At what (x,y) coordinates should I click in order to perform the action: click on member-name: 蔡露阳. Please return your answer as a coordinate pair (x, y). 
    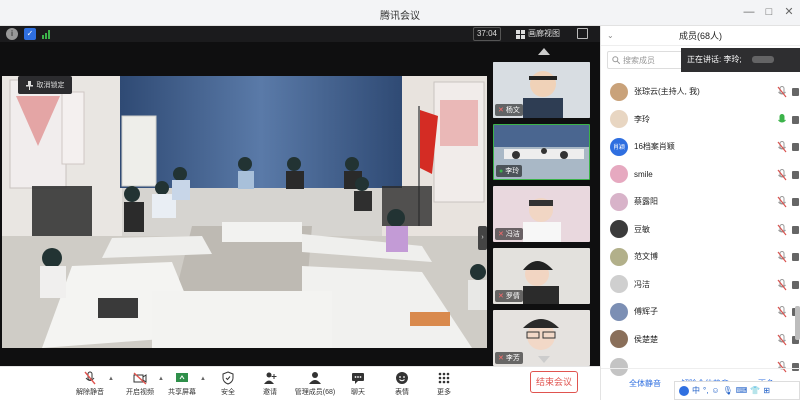
    Looking at the image, I should click on (646, 202).